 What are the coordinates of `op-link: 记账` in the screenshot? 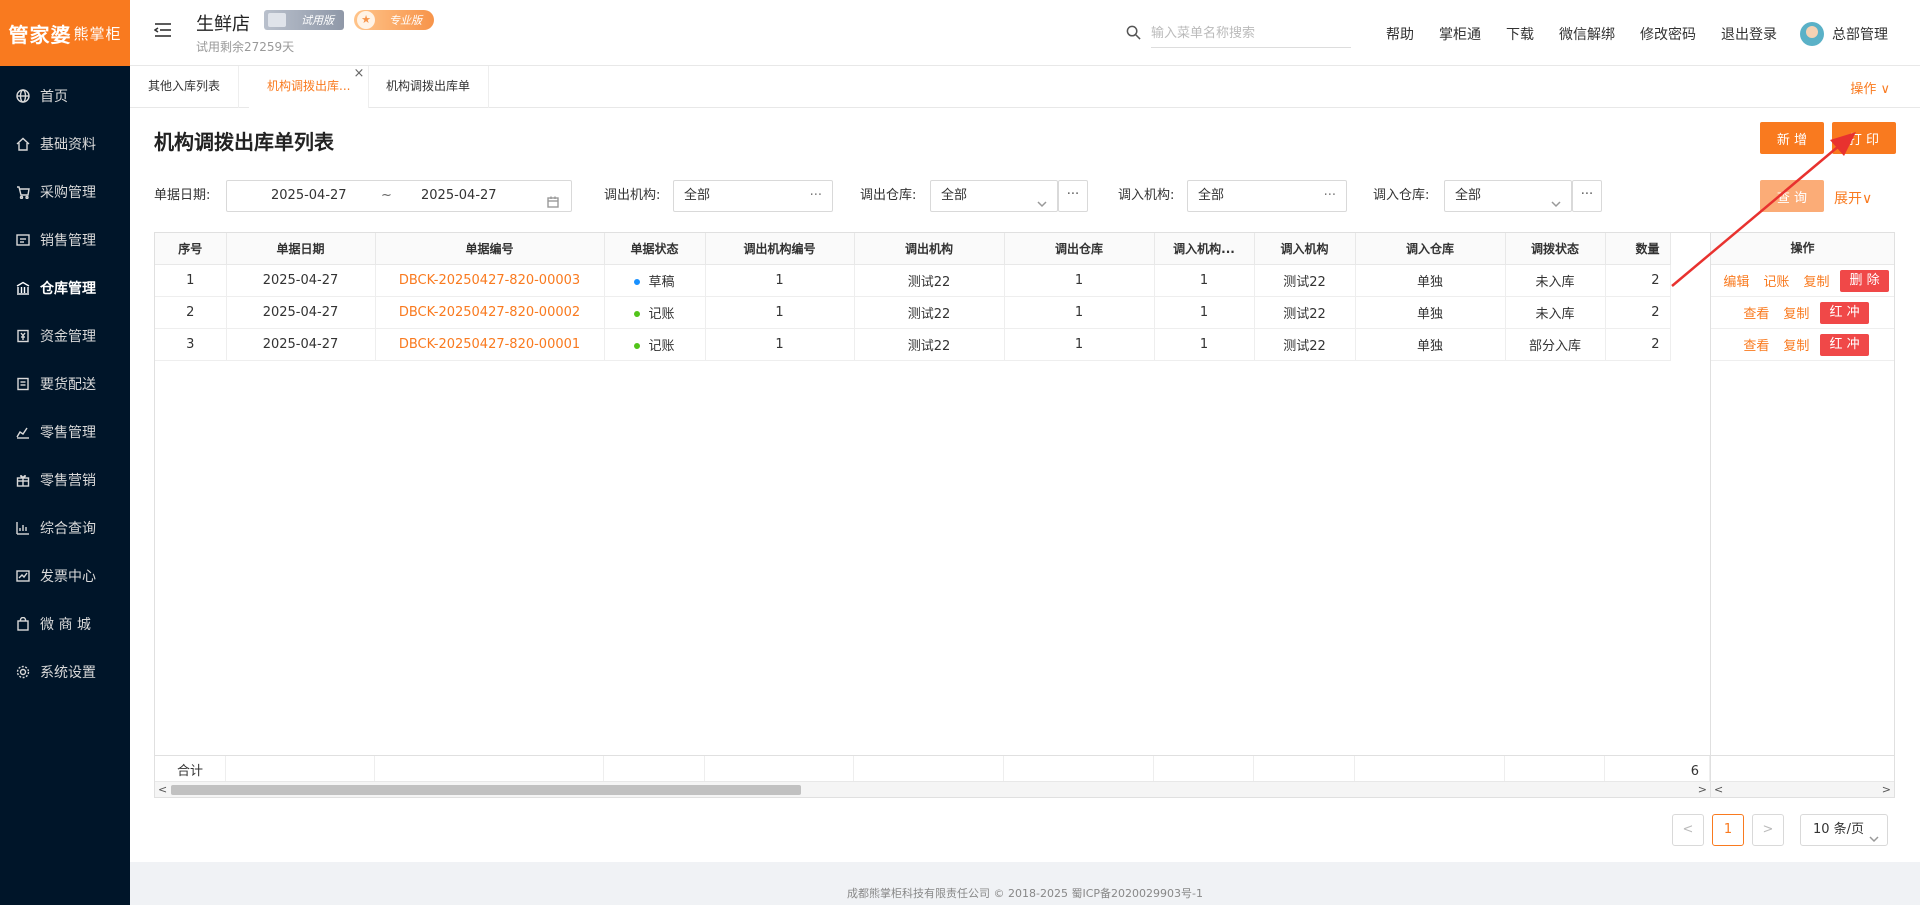 It's located at (1776, 280).